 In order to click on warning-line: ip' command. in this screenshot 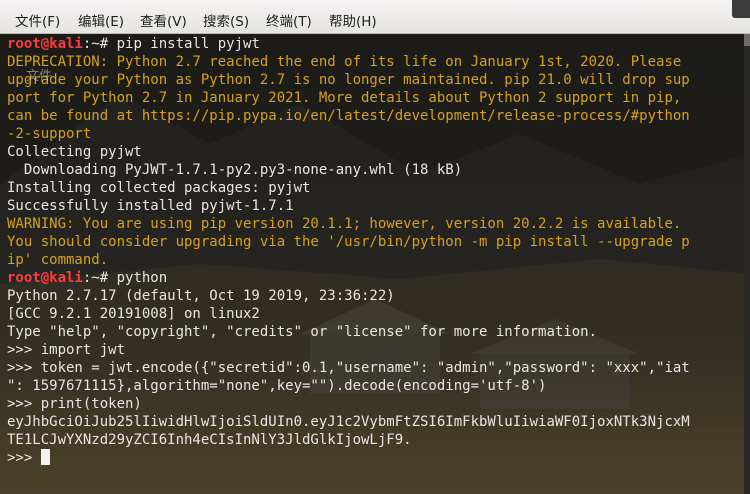, I will do `click(58, 260)`.